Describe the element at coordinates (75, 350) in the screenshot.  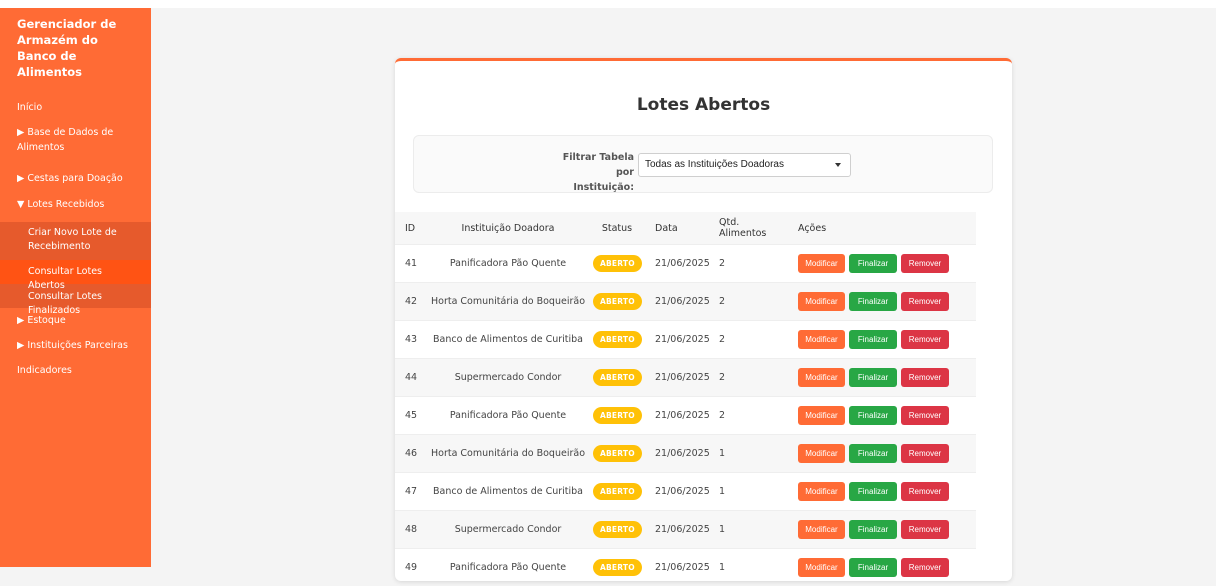
I see `sidebar-item-instituicoes: ▶ Instituições Parceiras` at that location.